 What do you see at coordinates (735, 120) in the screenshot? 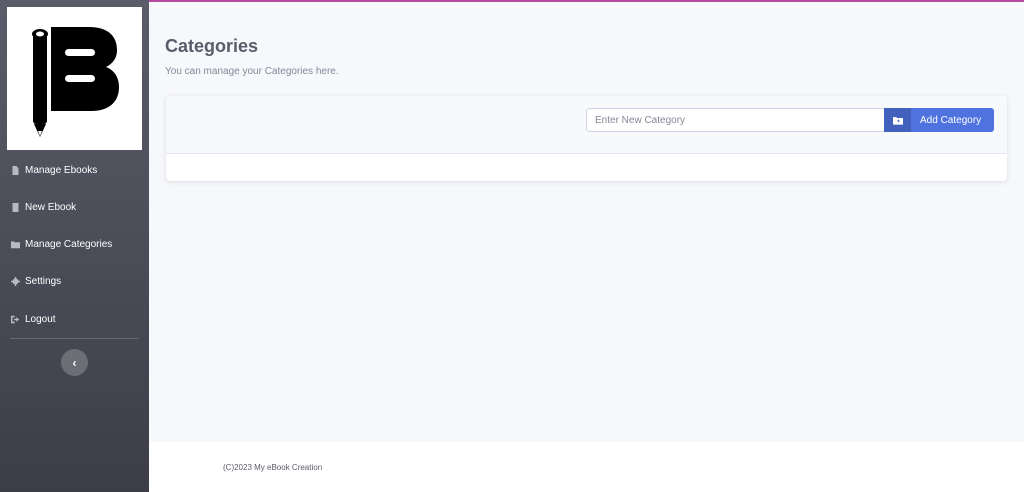
I see `new-category-input` at bounding box center [735, 120].